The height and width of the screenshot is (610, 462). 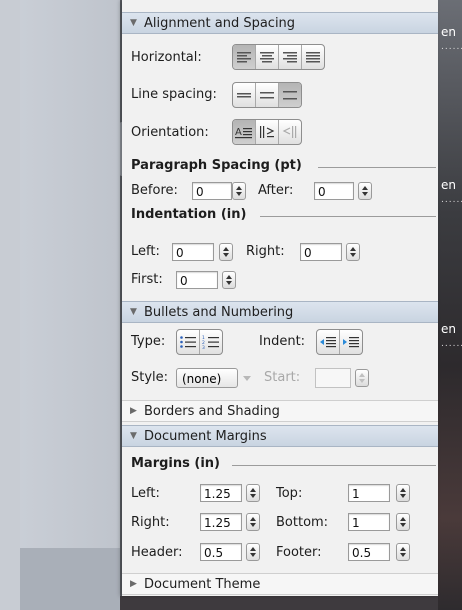 What do you see at coordinates (148, 341) in the screenshot?
I see `bullet-type-label: Type:` at bounding box center [148, 341].